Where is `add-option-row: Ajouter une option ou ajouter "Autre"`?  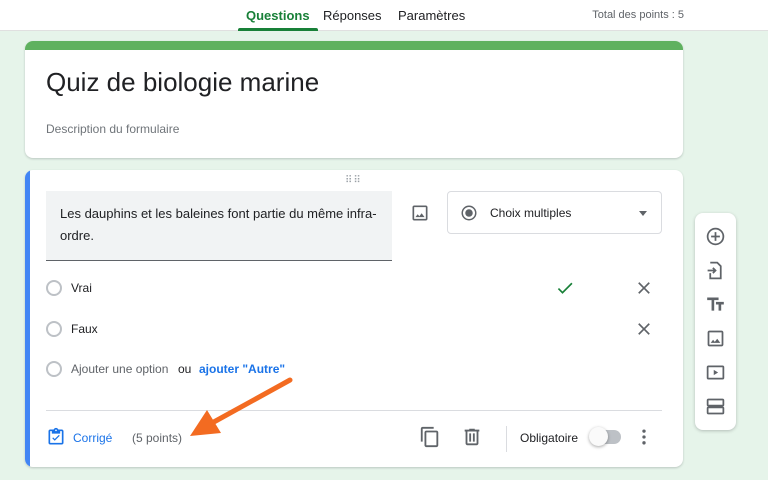 add-option-row: Ajouter une option ou ajouter "Autre" is located at coordinates (354, 370).